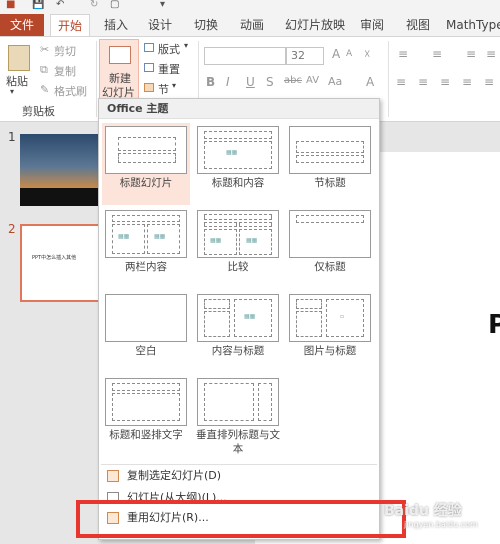 This screenshot has height=544, width=500. Describe the element at coordinates (239, 109) in the screenshot. I see `gallery-header: Office 主题` at that location.